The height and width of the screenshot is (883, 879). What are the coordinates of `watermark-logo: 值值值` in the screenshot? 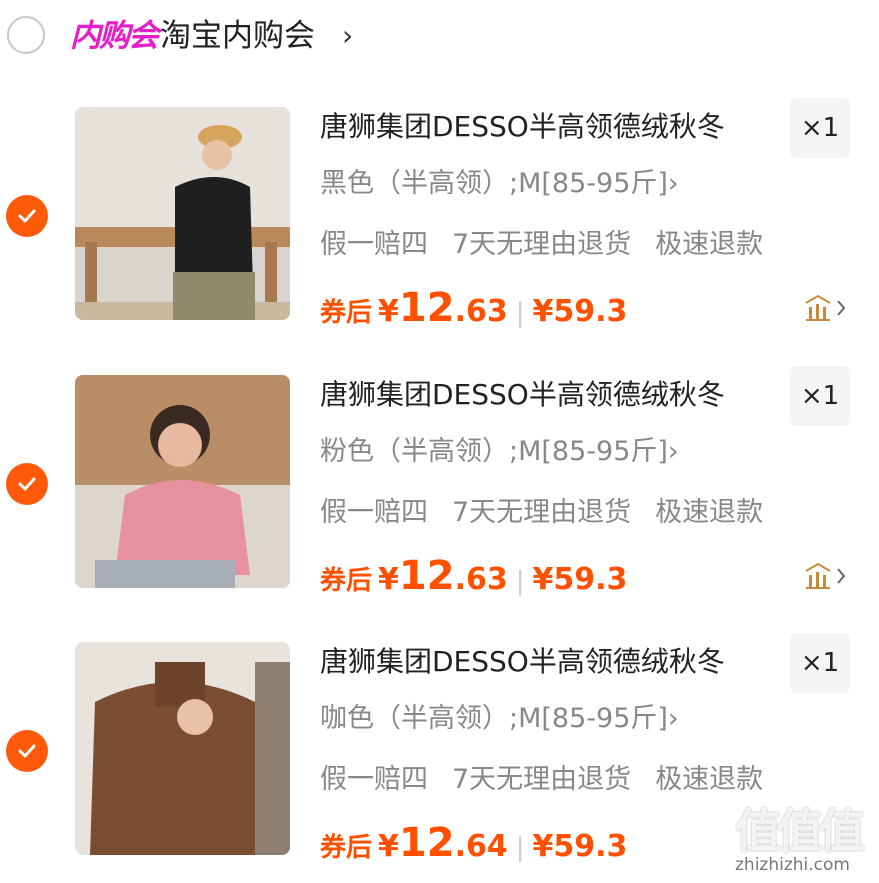 It's located at (800, 831).